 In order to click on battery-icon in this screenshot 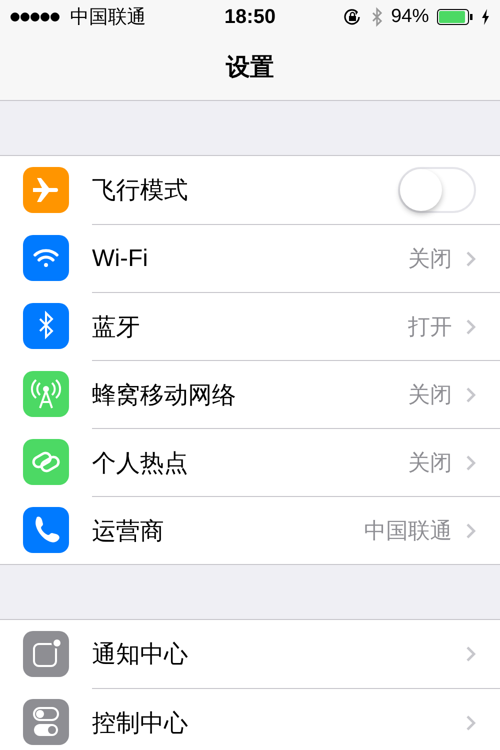, I will do `click(455, 17)`.